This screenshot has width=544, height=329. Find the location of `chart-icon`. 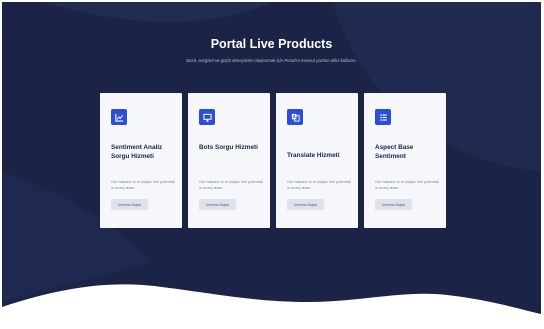

chart-icon is located at coordinates (119, 117).